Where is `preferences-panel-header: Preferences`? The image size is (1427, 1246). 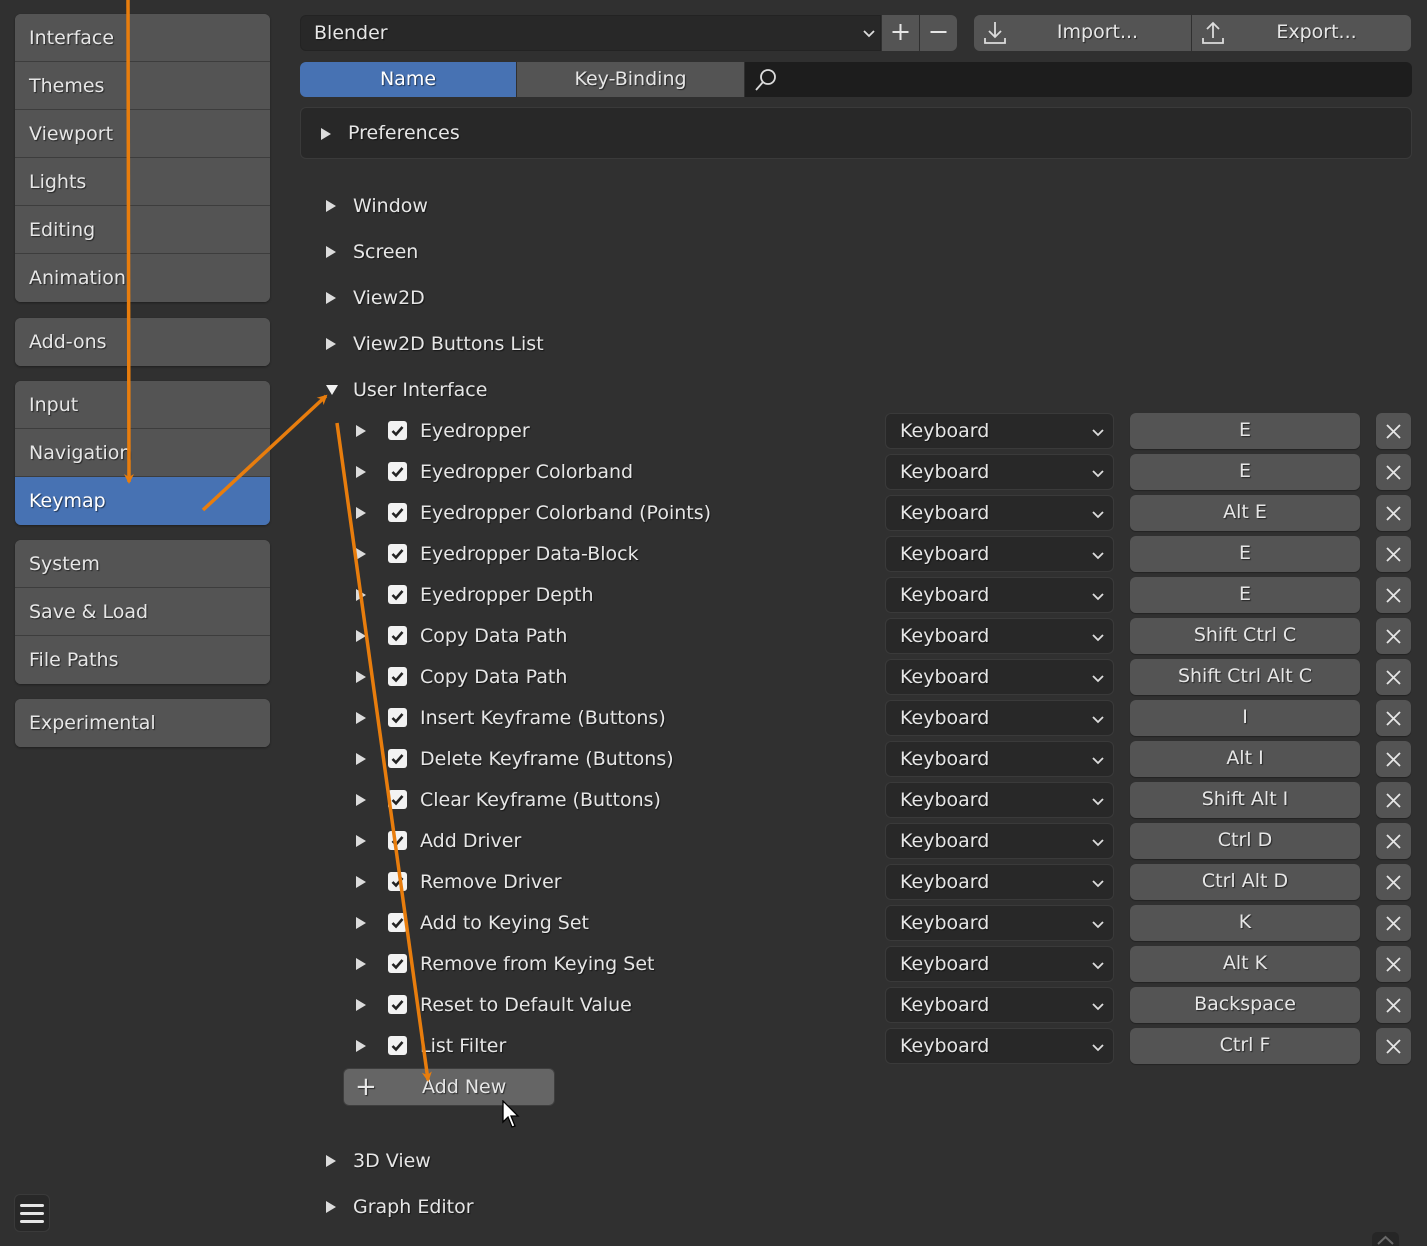 preferences-panel-header: Preferences is located at coordinates (856, 133).